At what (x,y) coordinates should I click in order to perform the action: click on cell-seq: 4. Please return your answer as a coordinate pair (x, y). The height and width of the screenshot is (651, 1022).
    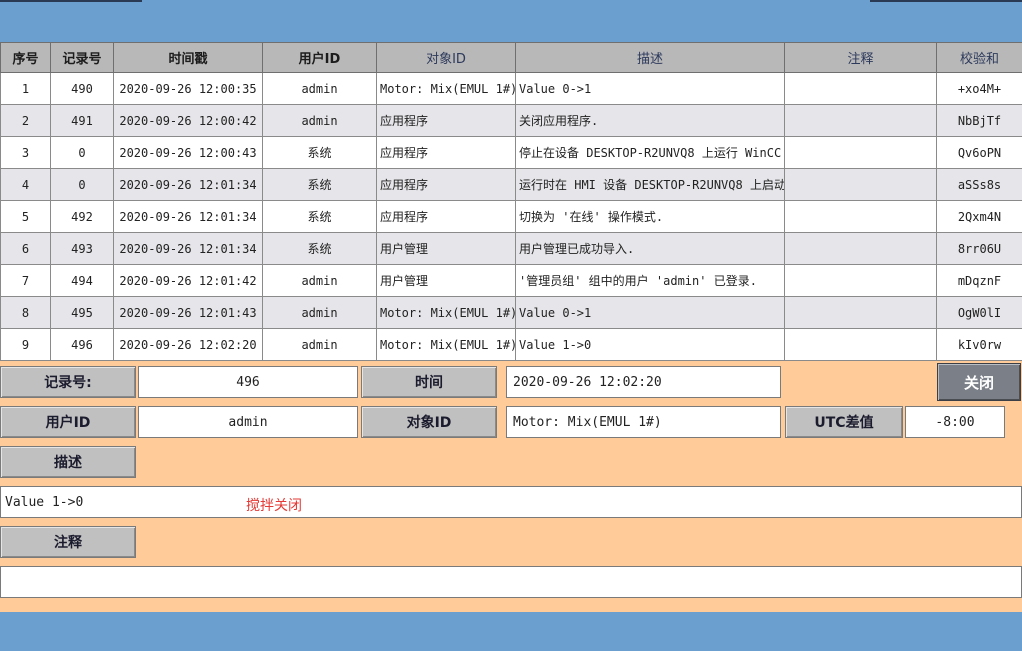
    Looking at the image, I should click on (25, 184).